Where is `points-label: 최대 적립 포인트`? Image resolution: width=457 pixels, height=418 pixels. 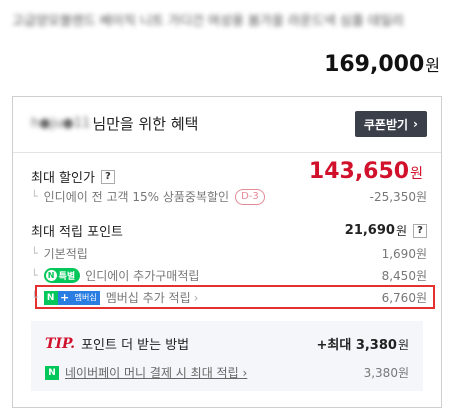
points-label: 최대 적립 포인트 is located at coordinates (77, 232).